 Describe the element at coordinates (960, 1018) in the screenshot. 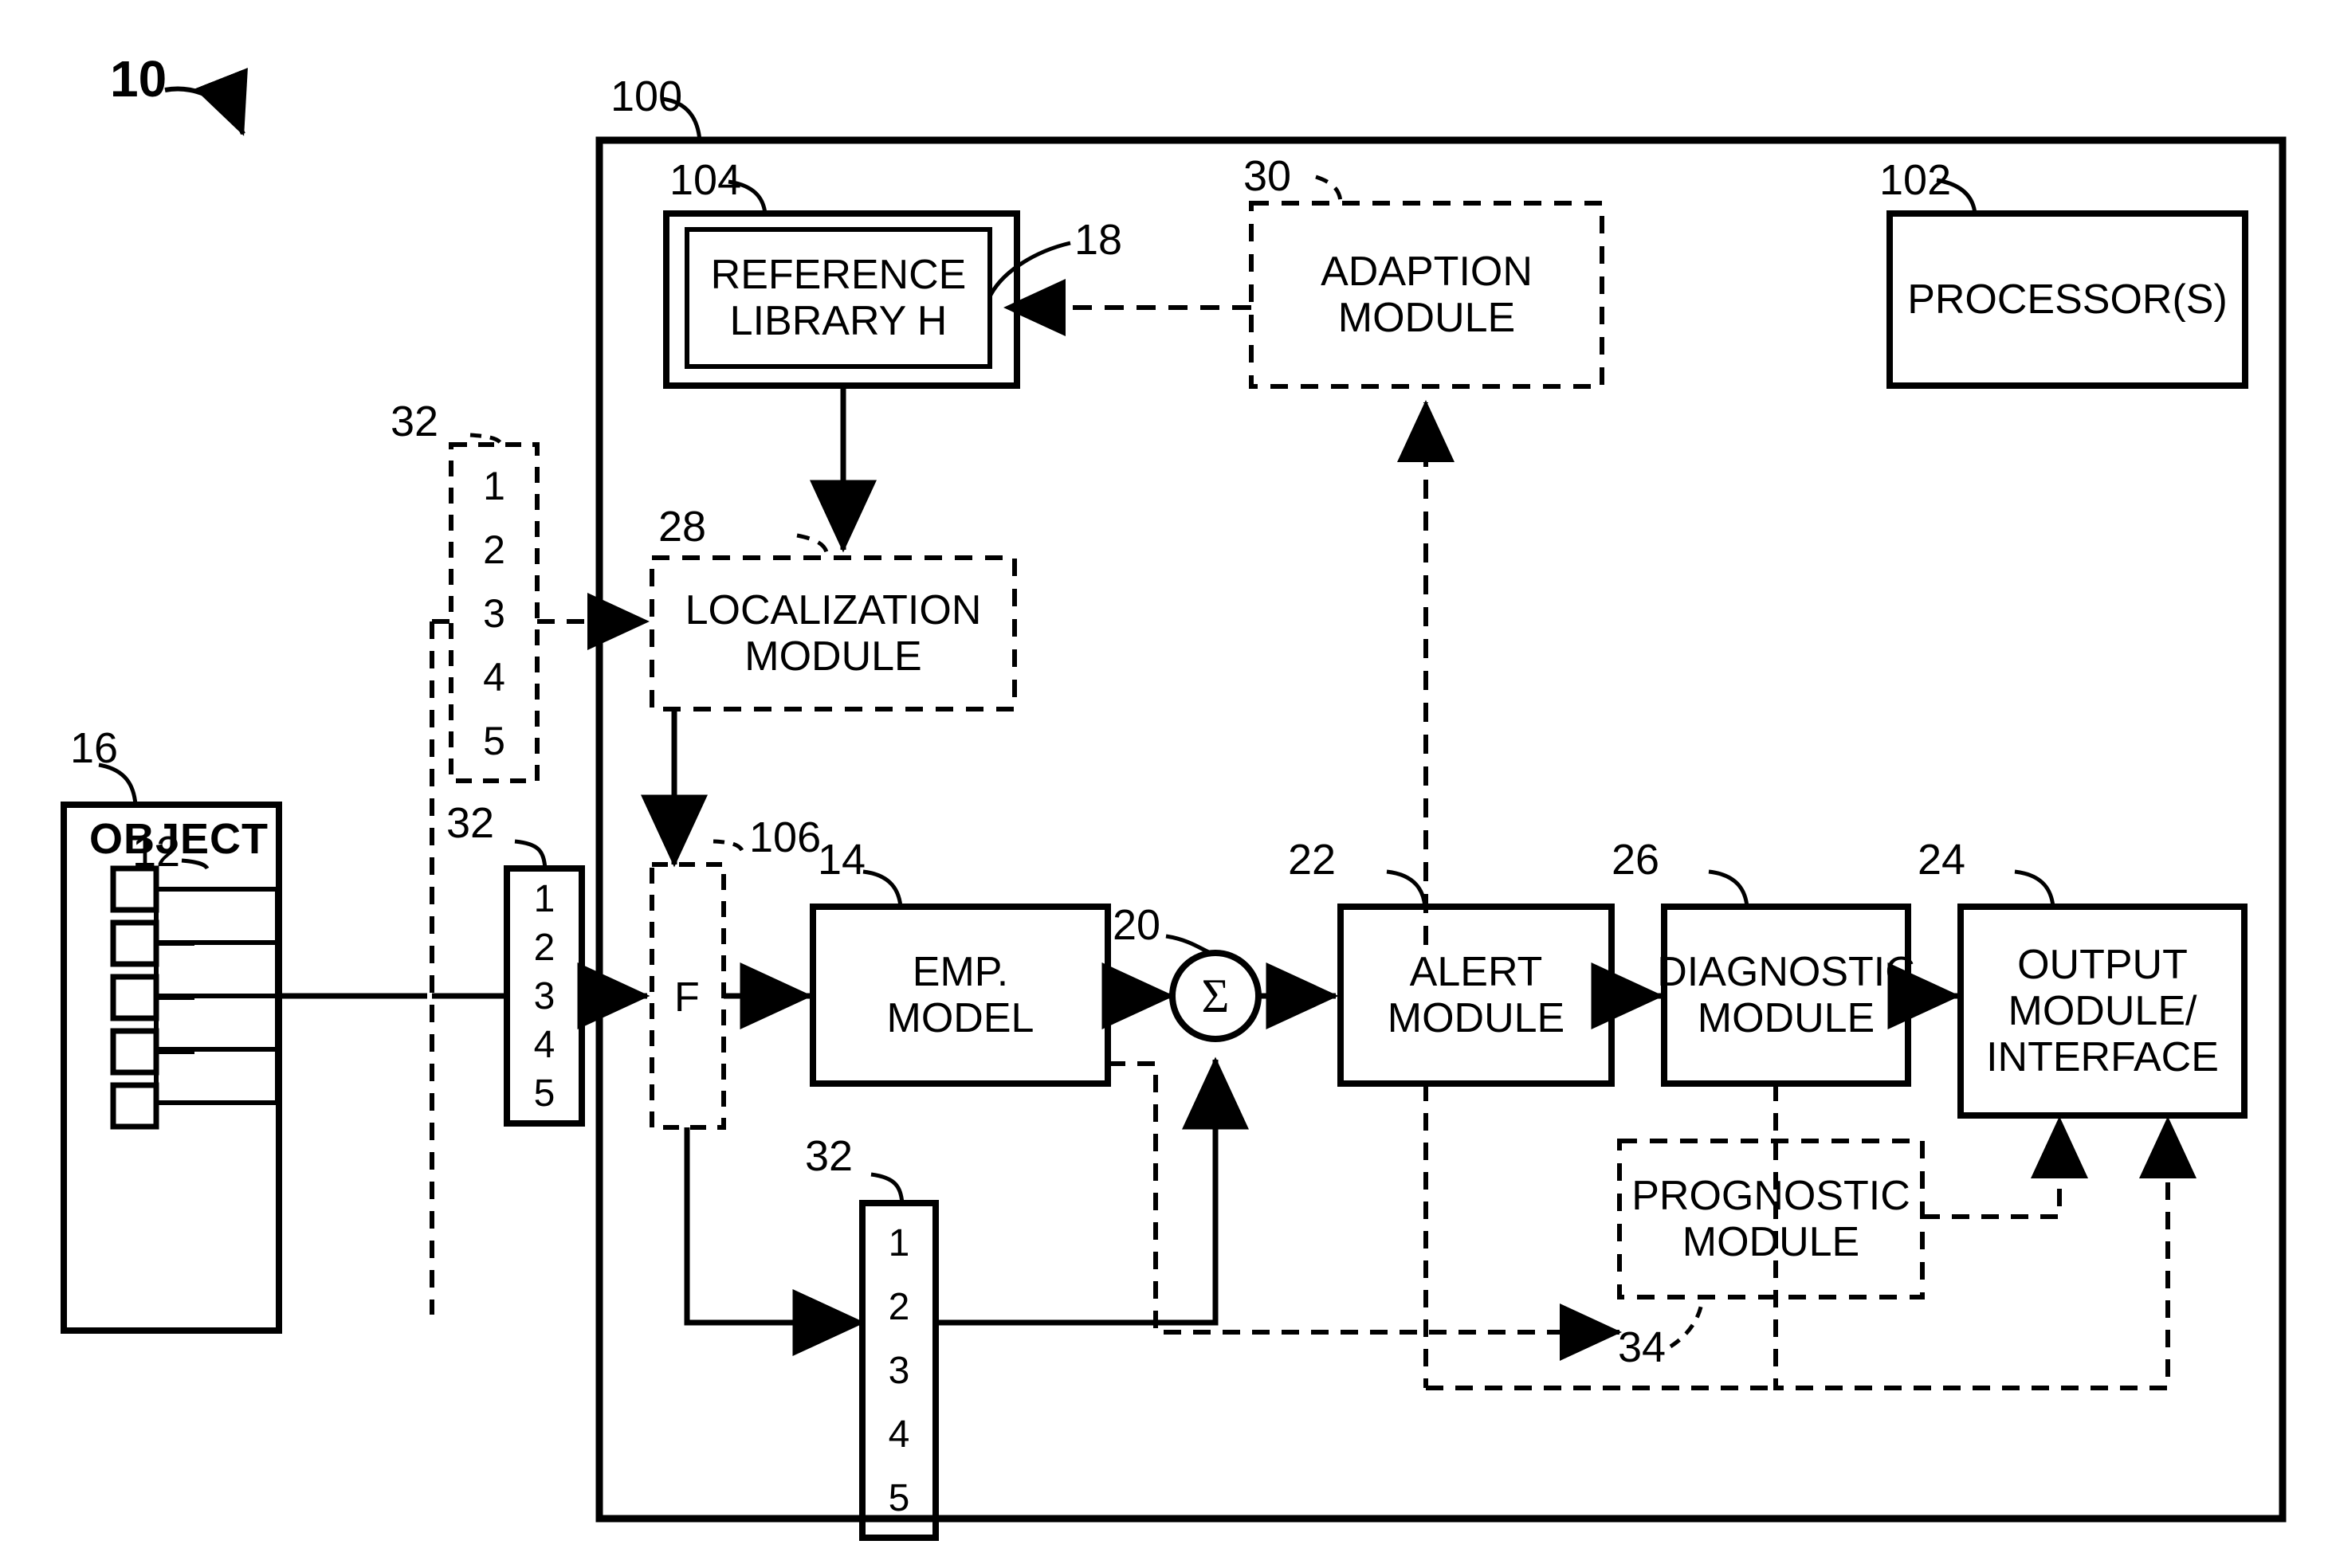

I see `emp-model-line2: MODEL` at that location.